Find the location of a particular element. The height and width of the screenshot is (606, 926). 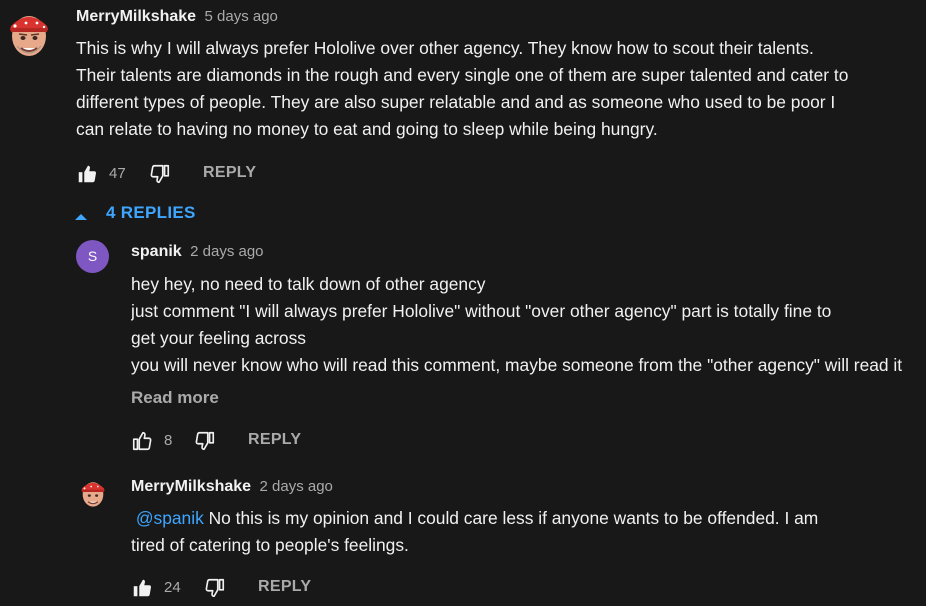

reply-text-line: get your feeling across is located at coordinates (218, 338).